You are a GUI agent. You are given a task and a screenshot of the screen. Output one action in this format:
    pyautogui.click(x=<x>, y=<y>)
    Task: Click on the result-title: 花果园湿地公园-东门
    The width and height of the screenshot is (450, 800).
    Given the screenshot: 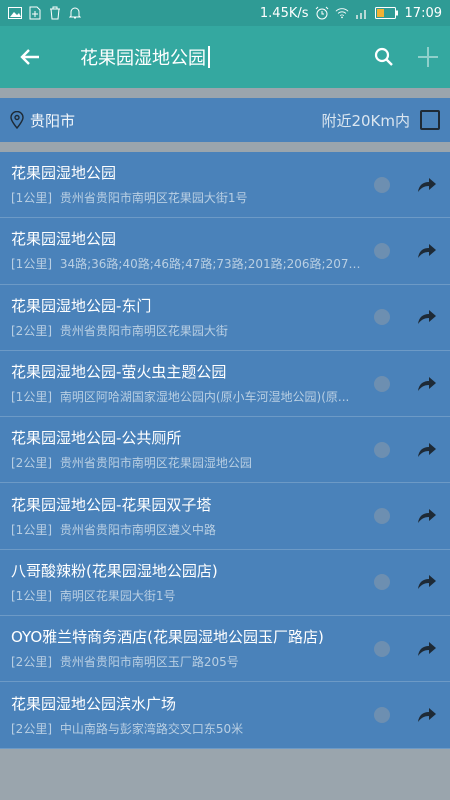 What is the action you would take?
    pyautogui.click(x=81, y=305)
    